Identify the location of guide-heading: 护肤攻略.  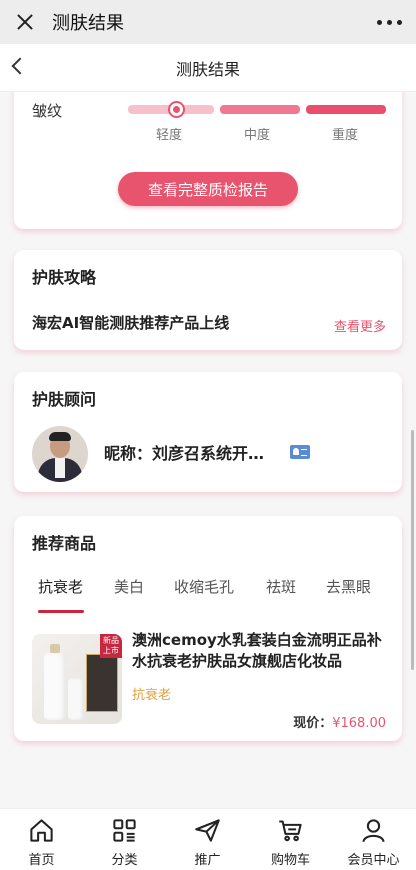
(64, 277).